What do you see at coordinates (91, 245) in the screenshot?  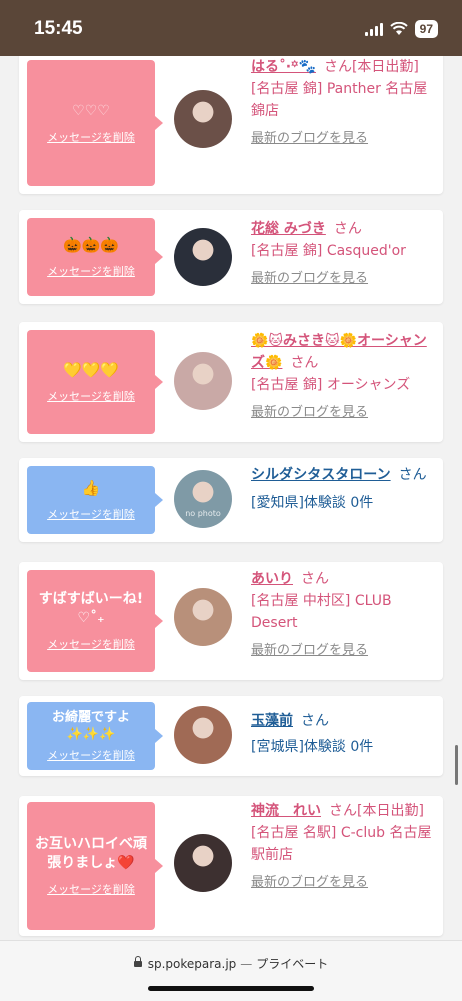 I see `message-text: 🎃🎃🎃` at bounding box center [91, 245].